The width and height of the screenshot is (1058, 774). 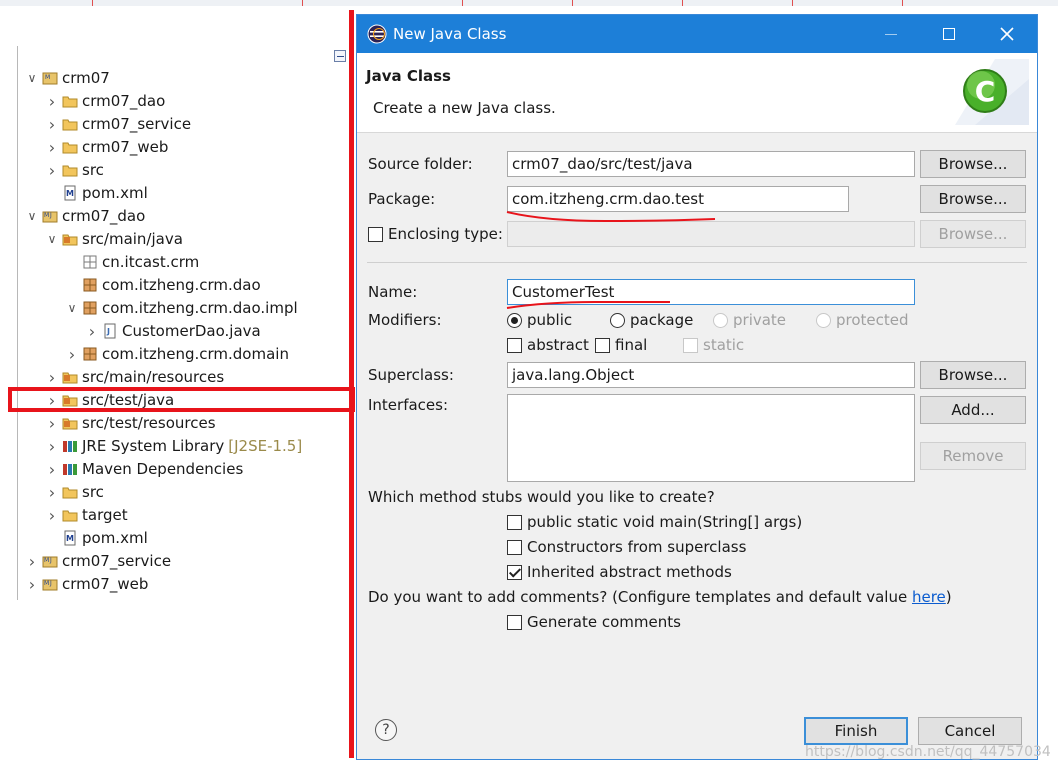 What do you see at coordinates (117, 124) in the screenshot?
I see `tree-item: › crm07_service` at bounding box center [117, 124].